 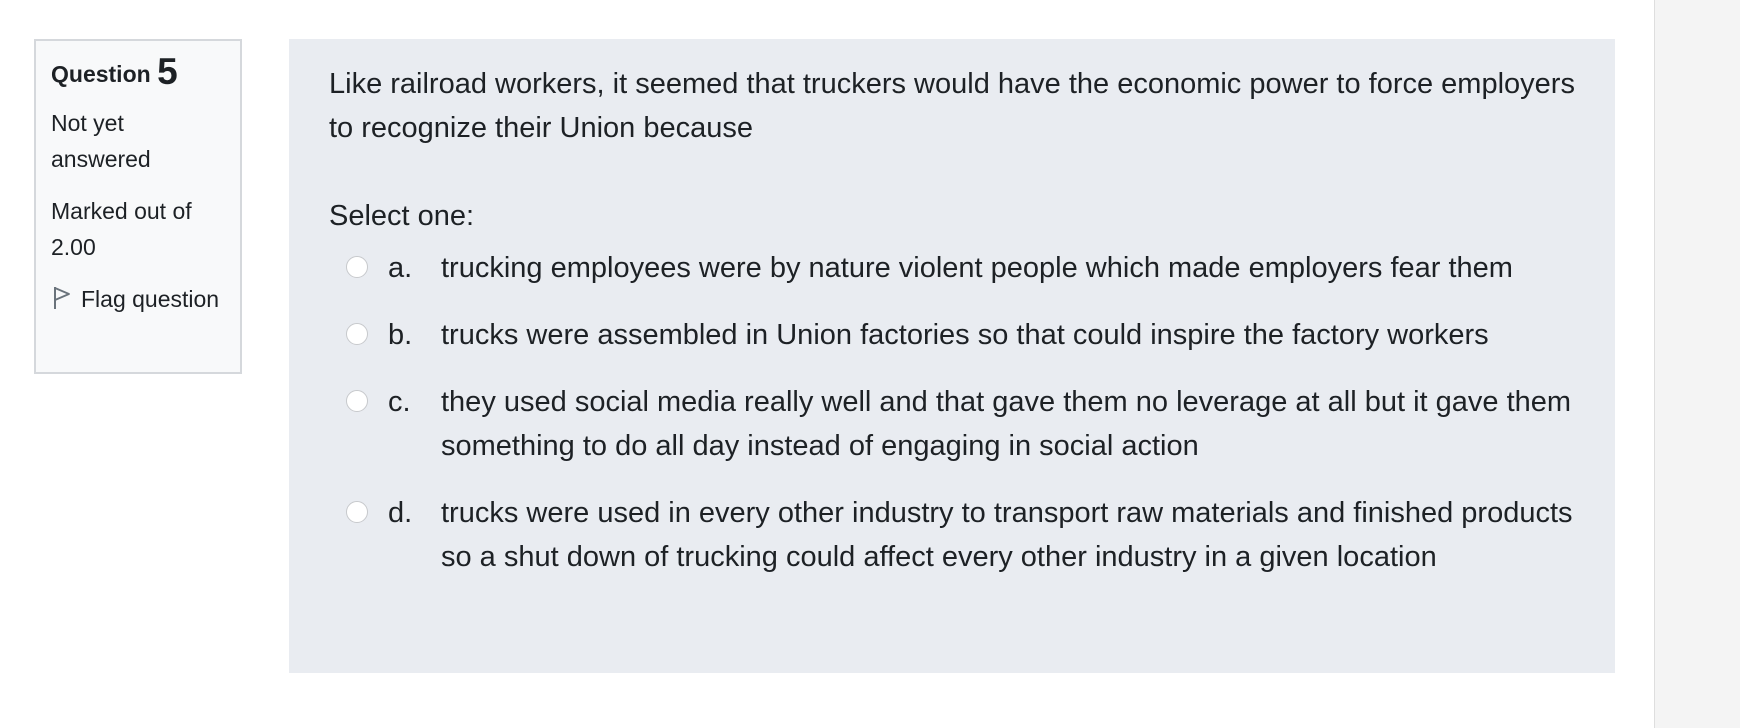 I want to click on select-prompt: Select one:, so click(x=402, y=216).